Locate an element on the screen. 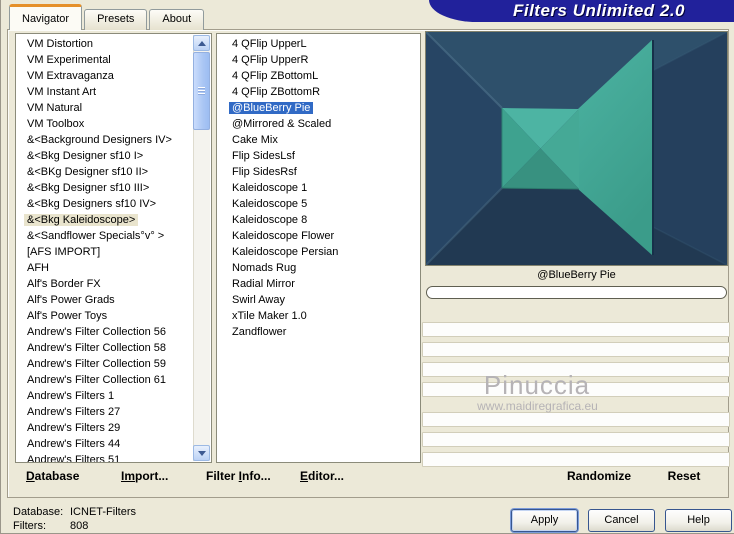 The height and width of the screenshot is (534, 734). status-filters: Filters: 808 is located at coordinates (51, 526).